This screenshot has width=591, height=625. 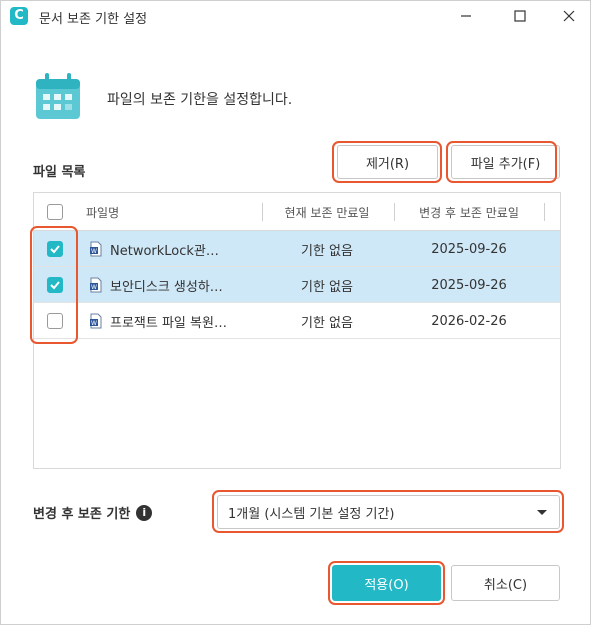 I want to click on retention-dropdown: 1개월 (시스템 기본 설정 기간), so click(x=388, y=512).